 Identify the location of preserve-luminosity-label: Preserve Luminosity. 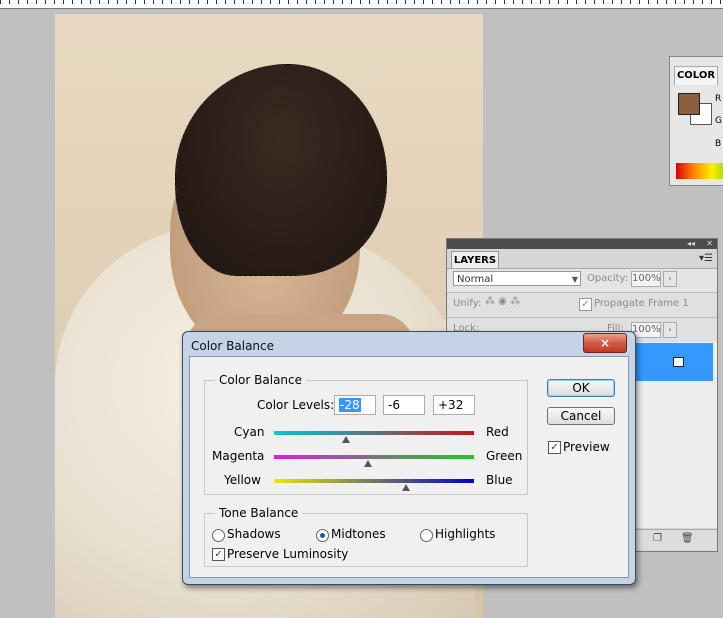
(288, 554).